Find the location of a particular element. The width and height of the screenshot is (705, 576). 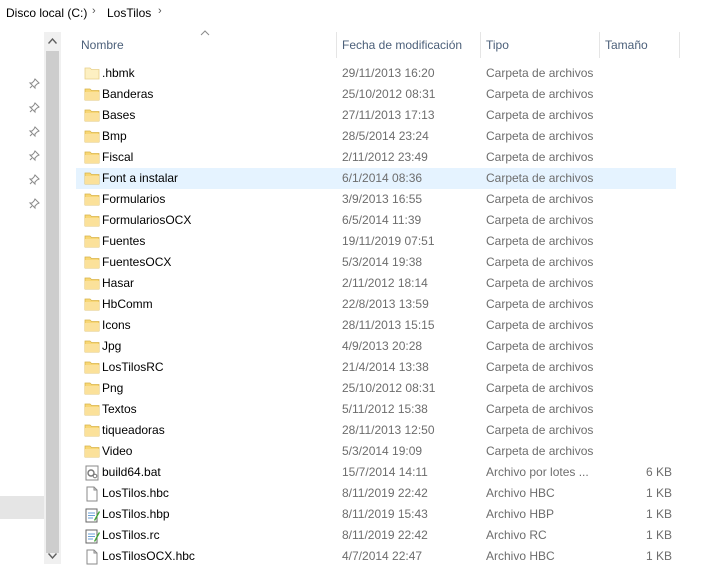

file-type: Archivo HBC is located at coordinates (520, 493).